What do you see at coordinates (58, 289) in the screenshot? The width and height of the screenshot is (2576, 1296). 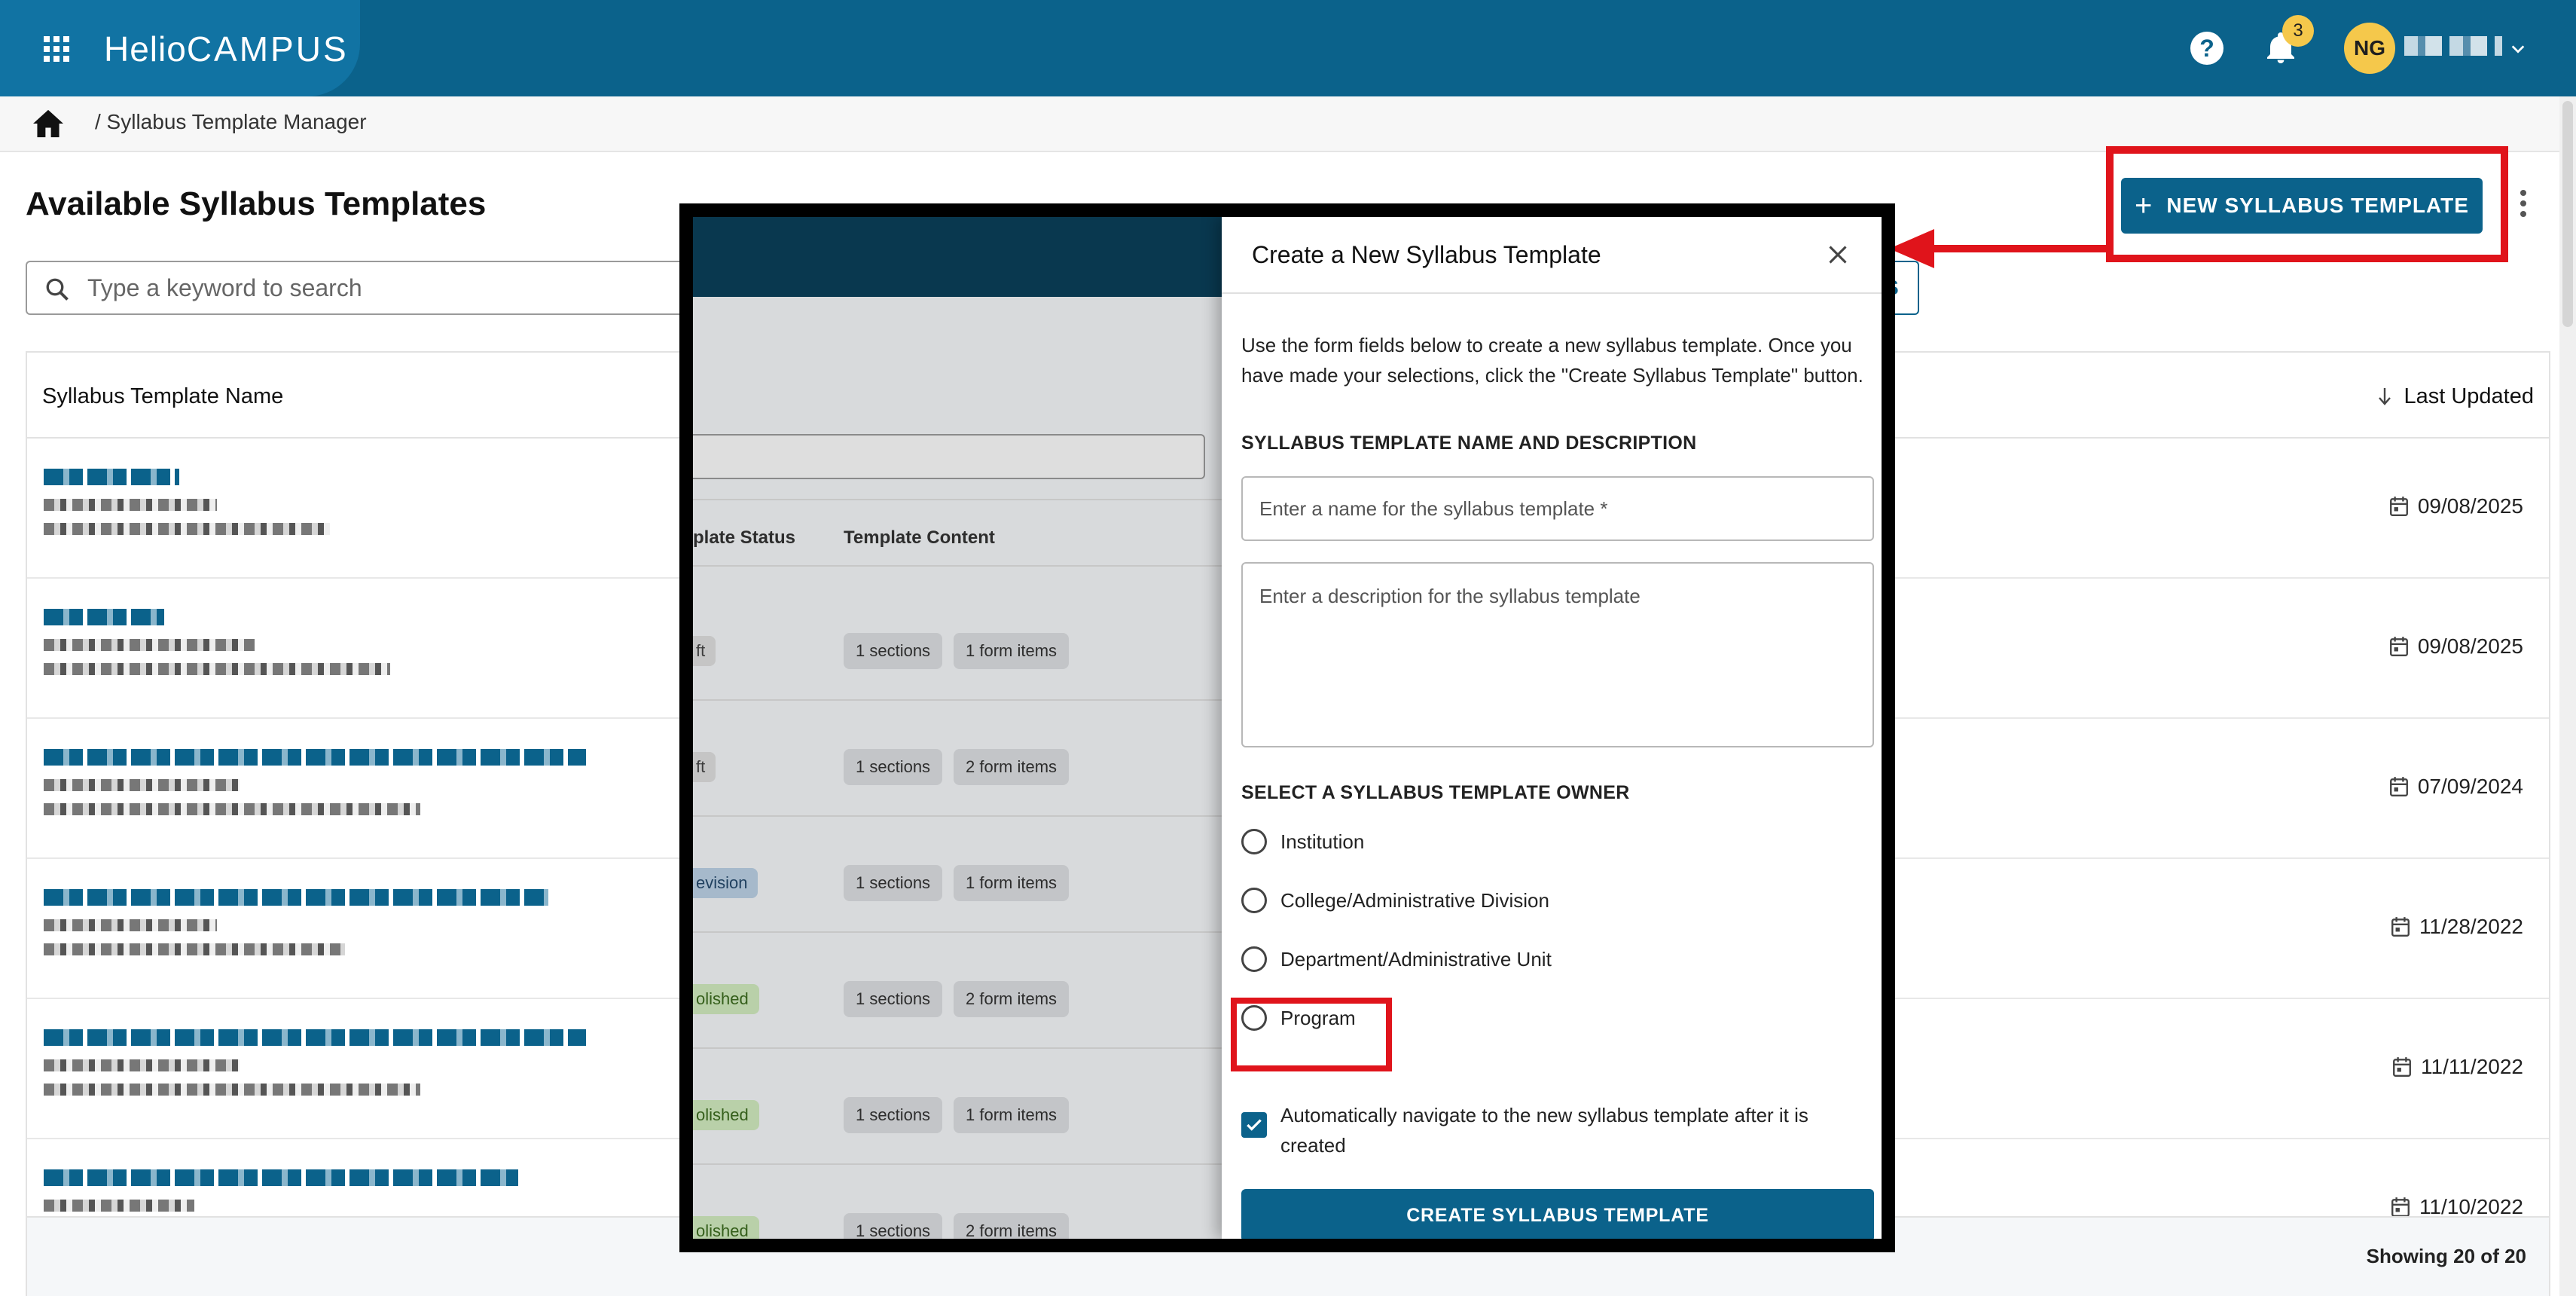 I see `search-icon` at bounding box center [58, 289].